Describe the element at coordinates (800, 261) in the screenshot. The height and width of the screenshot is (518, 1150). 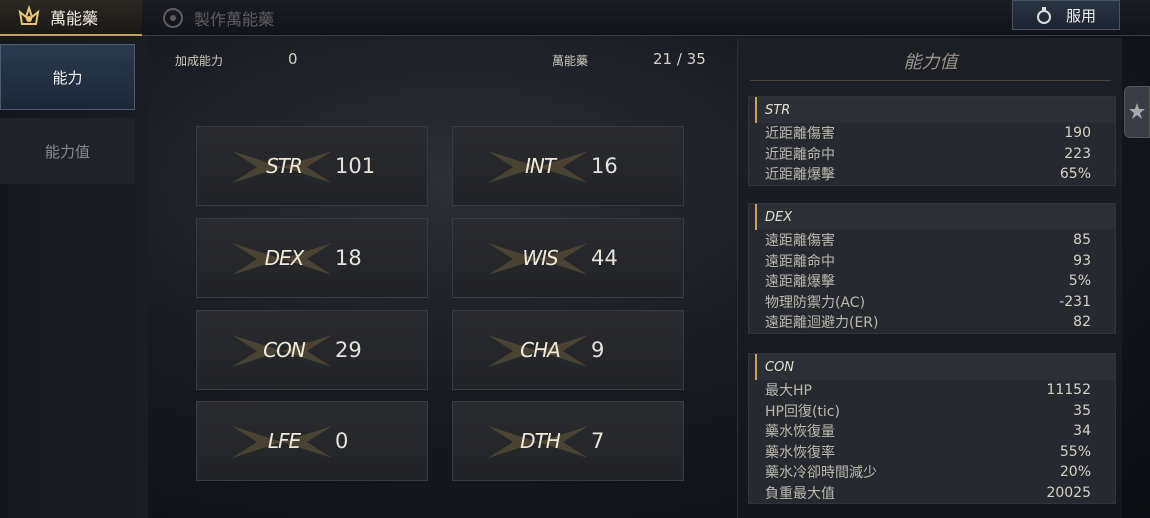
I see `row-label: 遠距離命中` at that location.